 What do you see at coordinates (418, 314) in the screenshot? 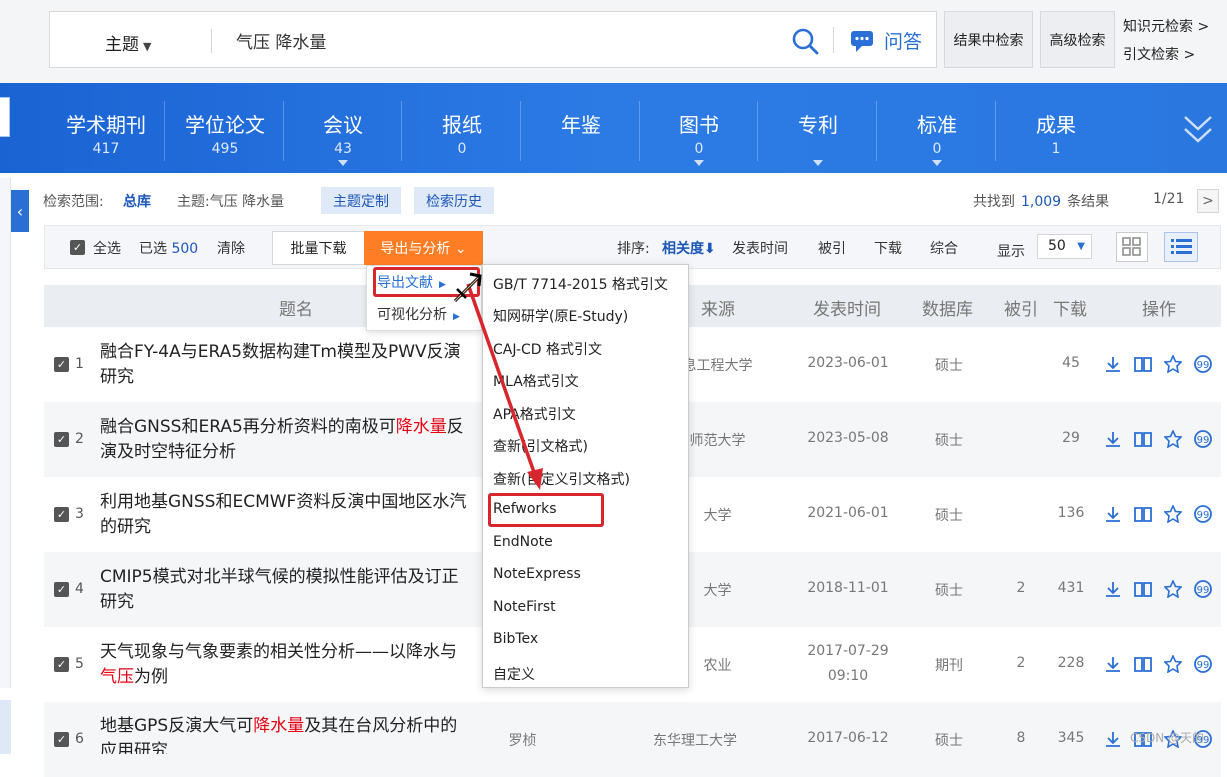
I see `visual-analysis-item: 可视化分析 ▶` at bounding box center [418, 314].